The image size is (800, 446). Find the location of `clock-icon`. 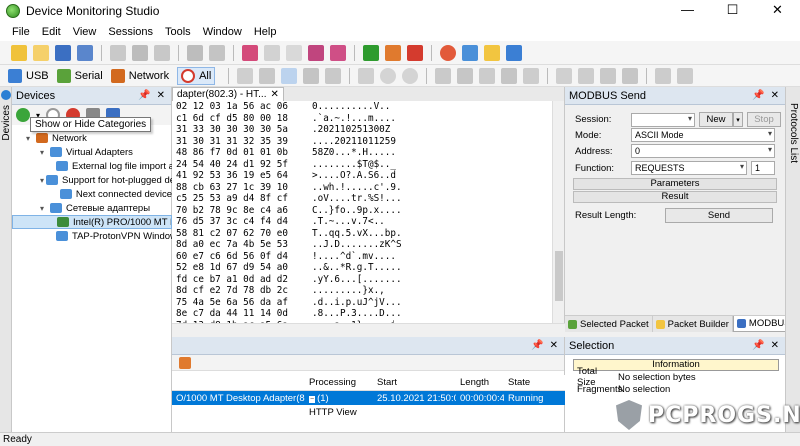

clock-icon is located at coordinates (410, 75).